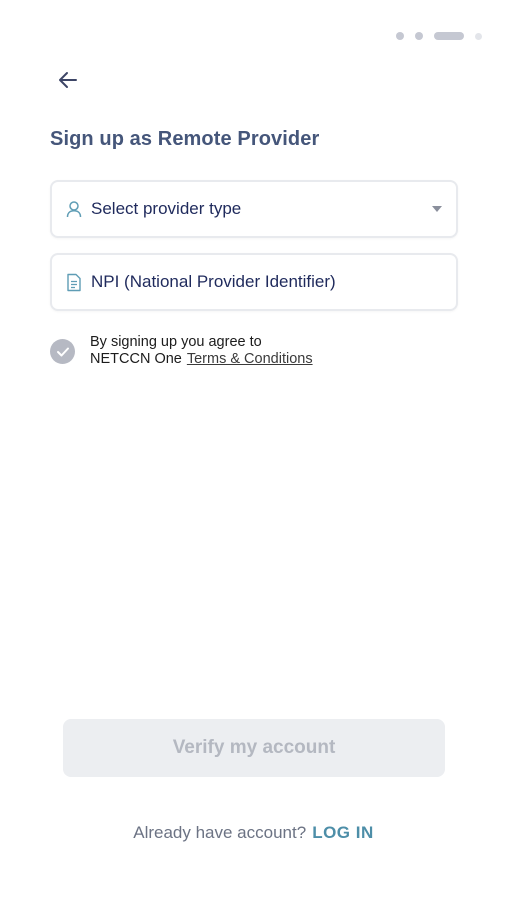 This screenshot has width=507, height=900. I want to click on verify-account-button: Verify my account, so click(254, 748).